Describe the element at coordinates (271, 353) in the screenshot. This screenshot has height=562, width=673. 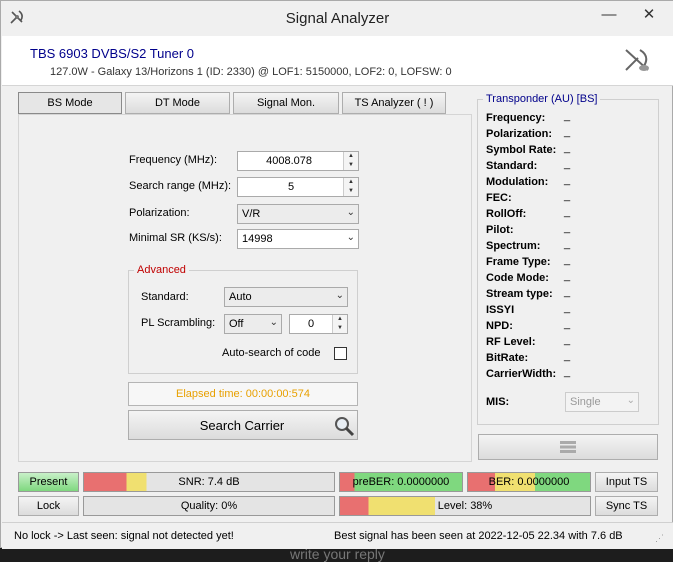
I see `auto-search-label: Auto-search of code` at that location.